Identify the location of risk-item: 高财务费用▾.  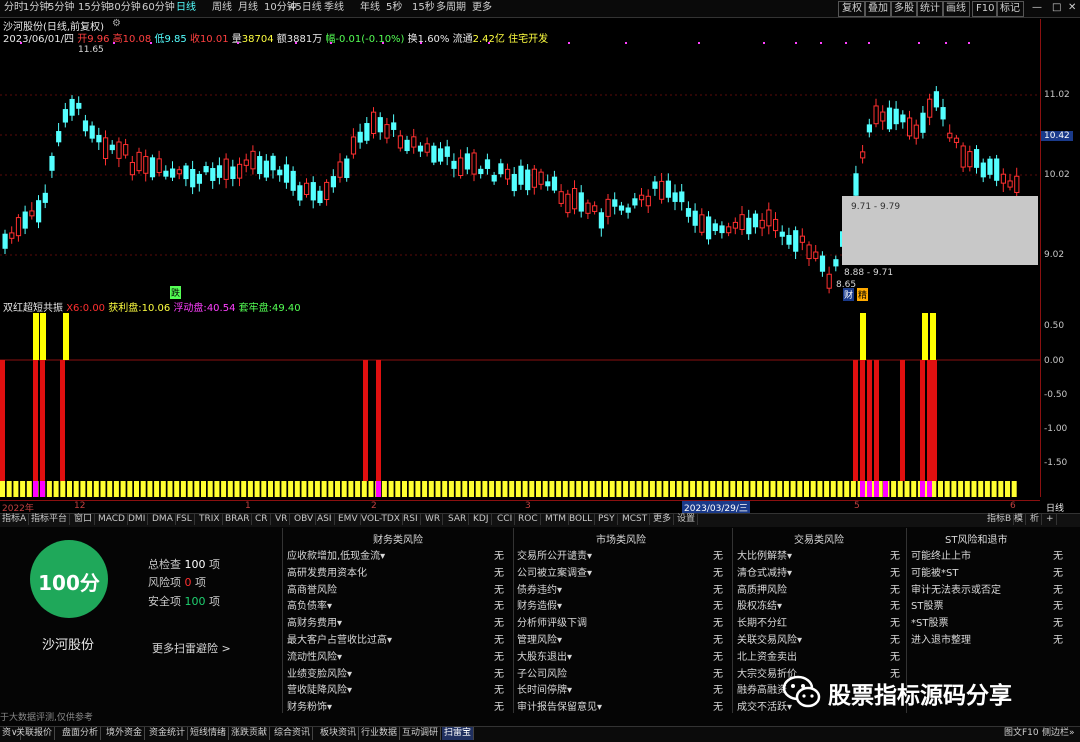
(314, 621).